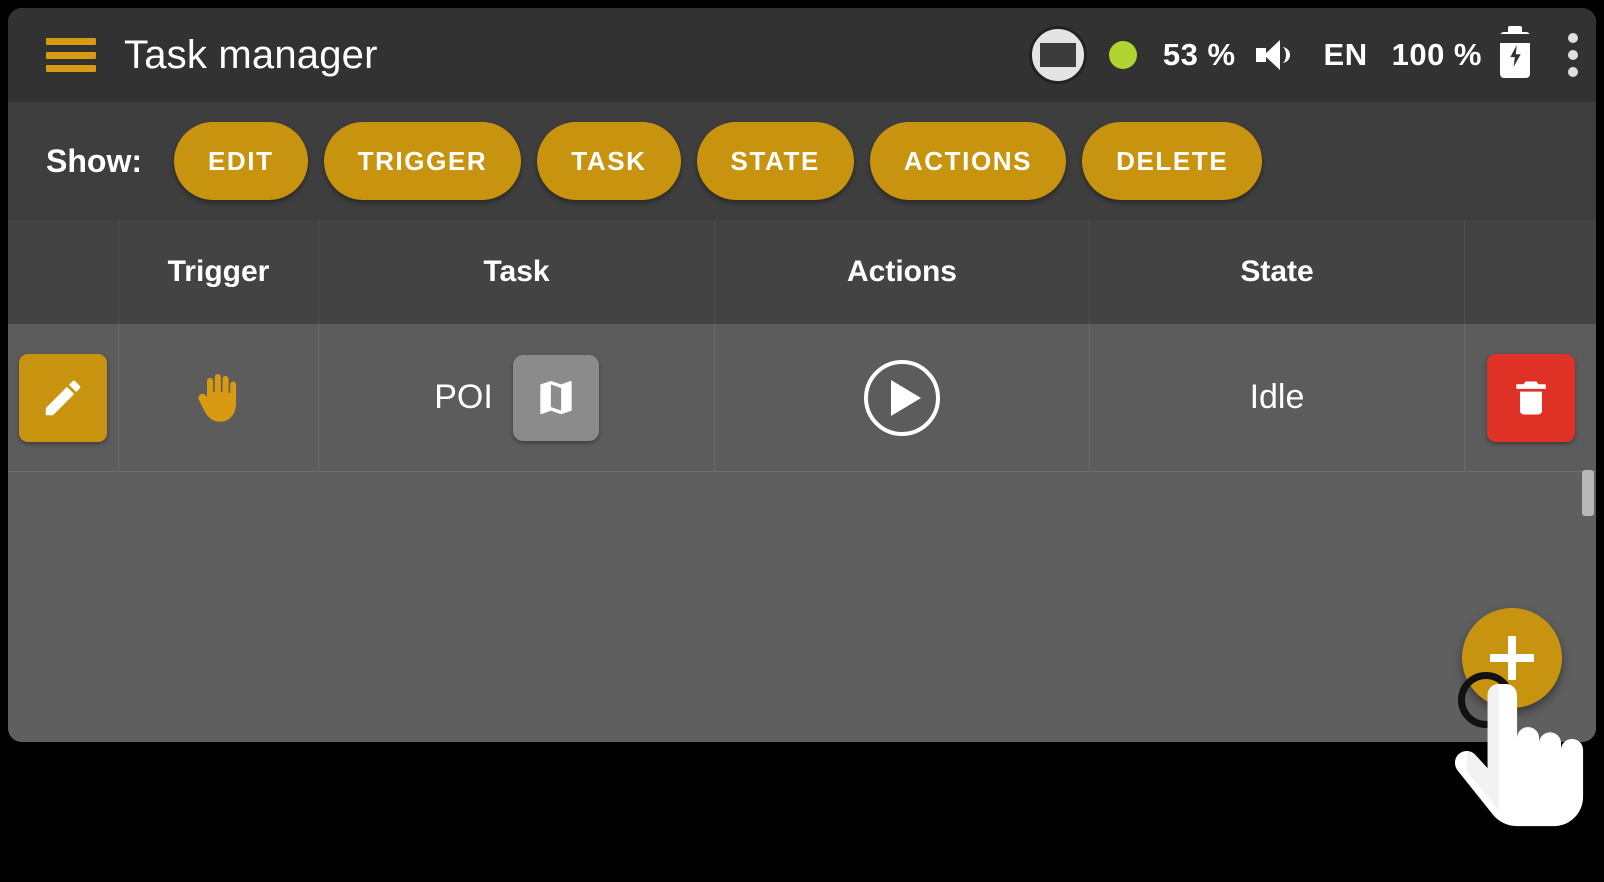  I want to click on column-header-label: State, so click(1277, 271).